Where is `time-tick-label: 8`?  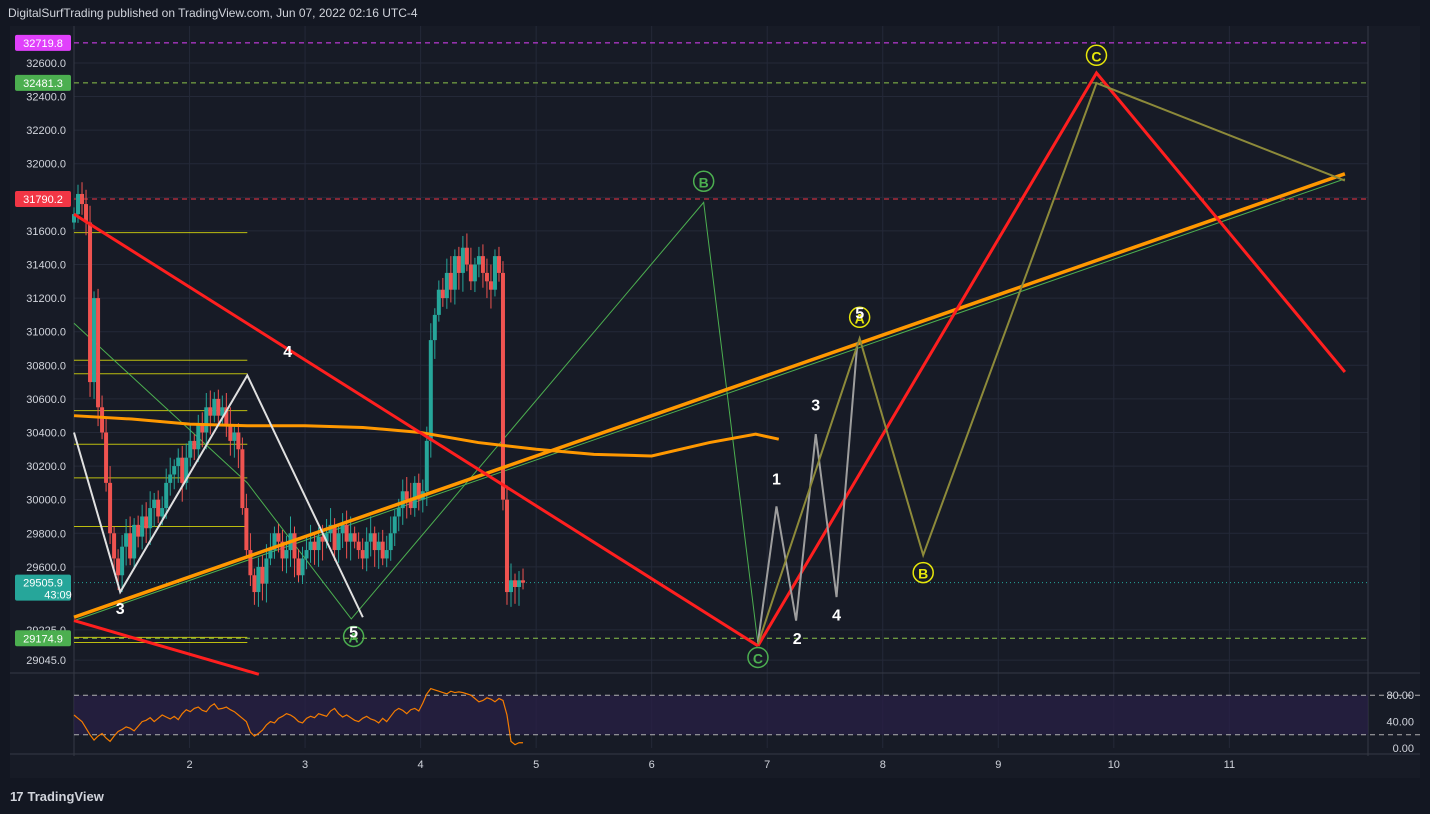
time-tick-label: 8 is located at coordinates (883, 765).